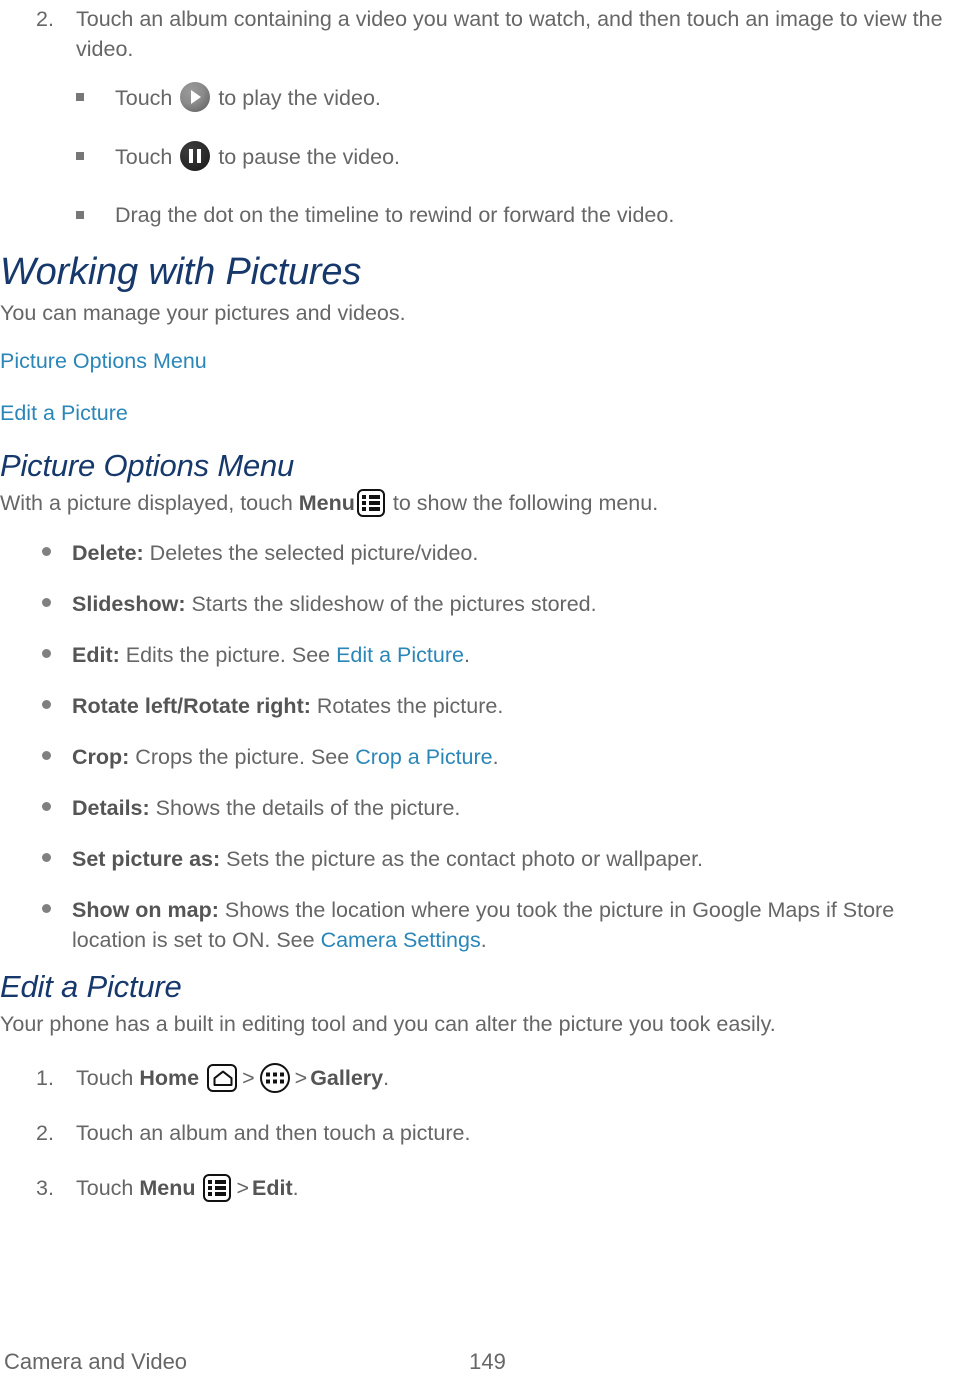  What do you see at coordinates (228, 655) in the screenshot?
I see `option-text: Edits the picture. See` at bounding box center [228, 655].